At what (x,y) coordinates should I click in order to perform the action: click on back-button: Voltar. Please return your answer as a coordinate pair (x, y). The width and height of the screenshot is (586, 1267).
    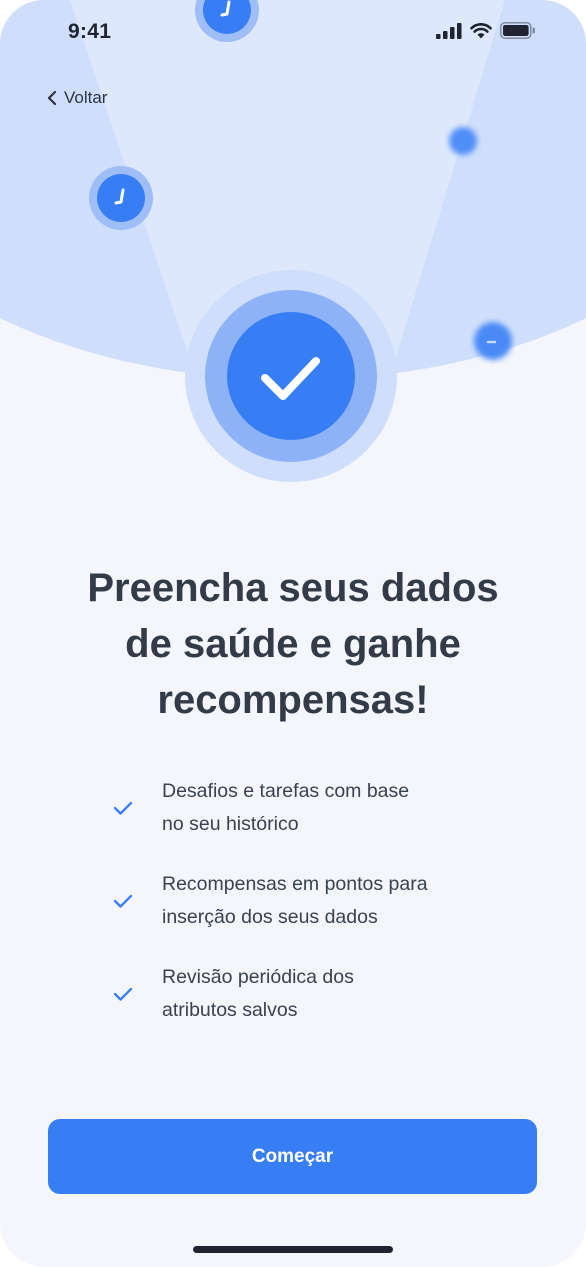
    Looking at the image, I should click on (76, 98).